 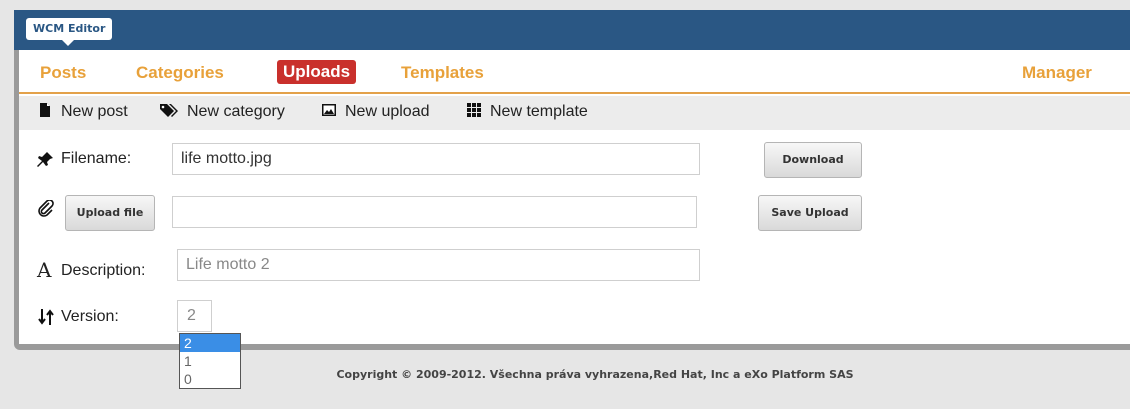 I want to click on font-icon: A, so click(x=44, y=270).